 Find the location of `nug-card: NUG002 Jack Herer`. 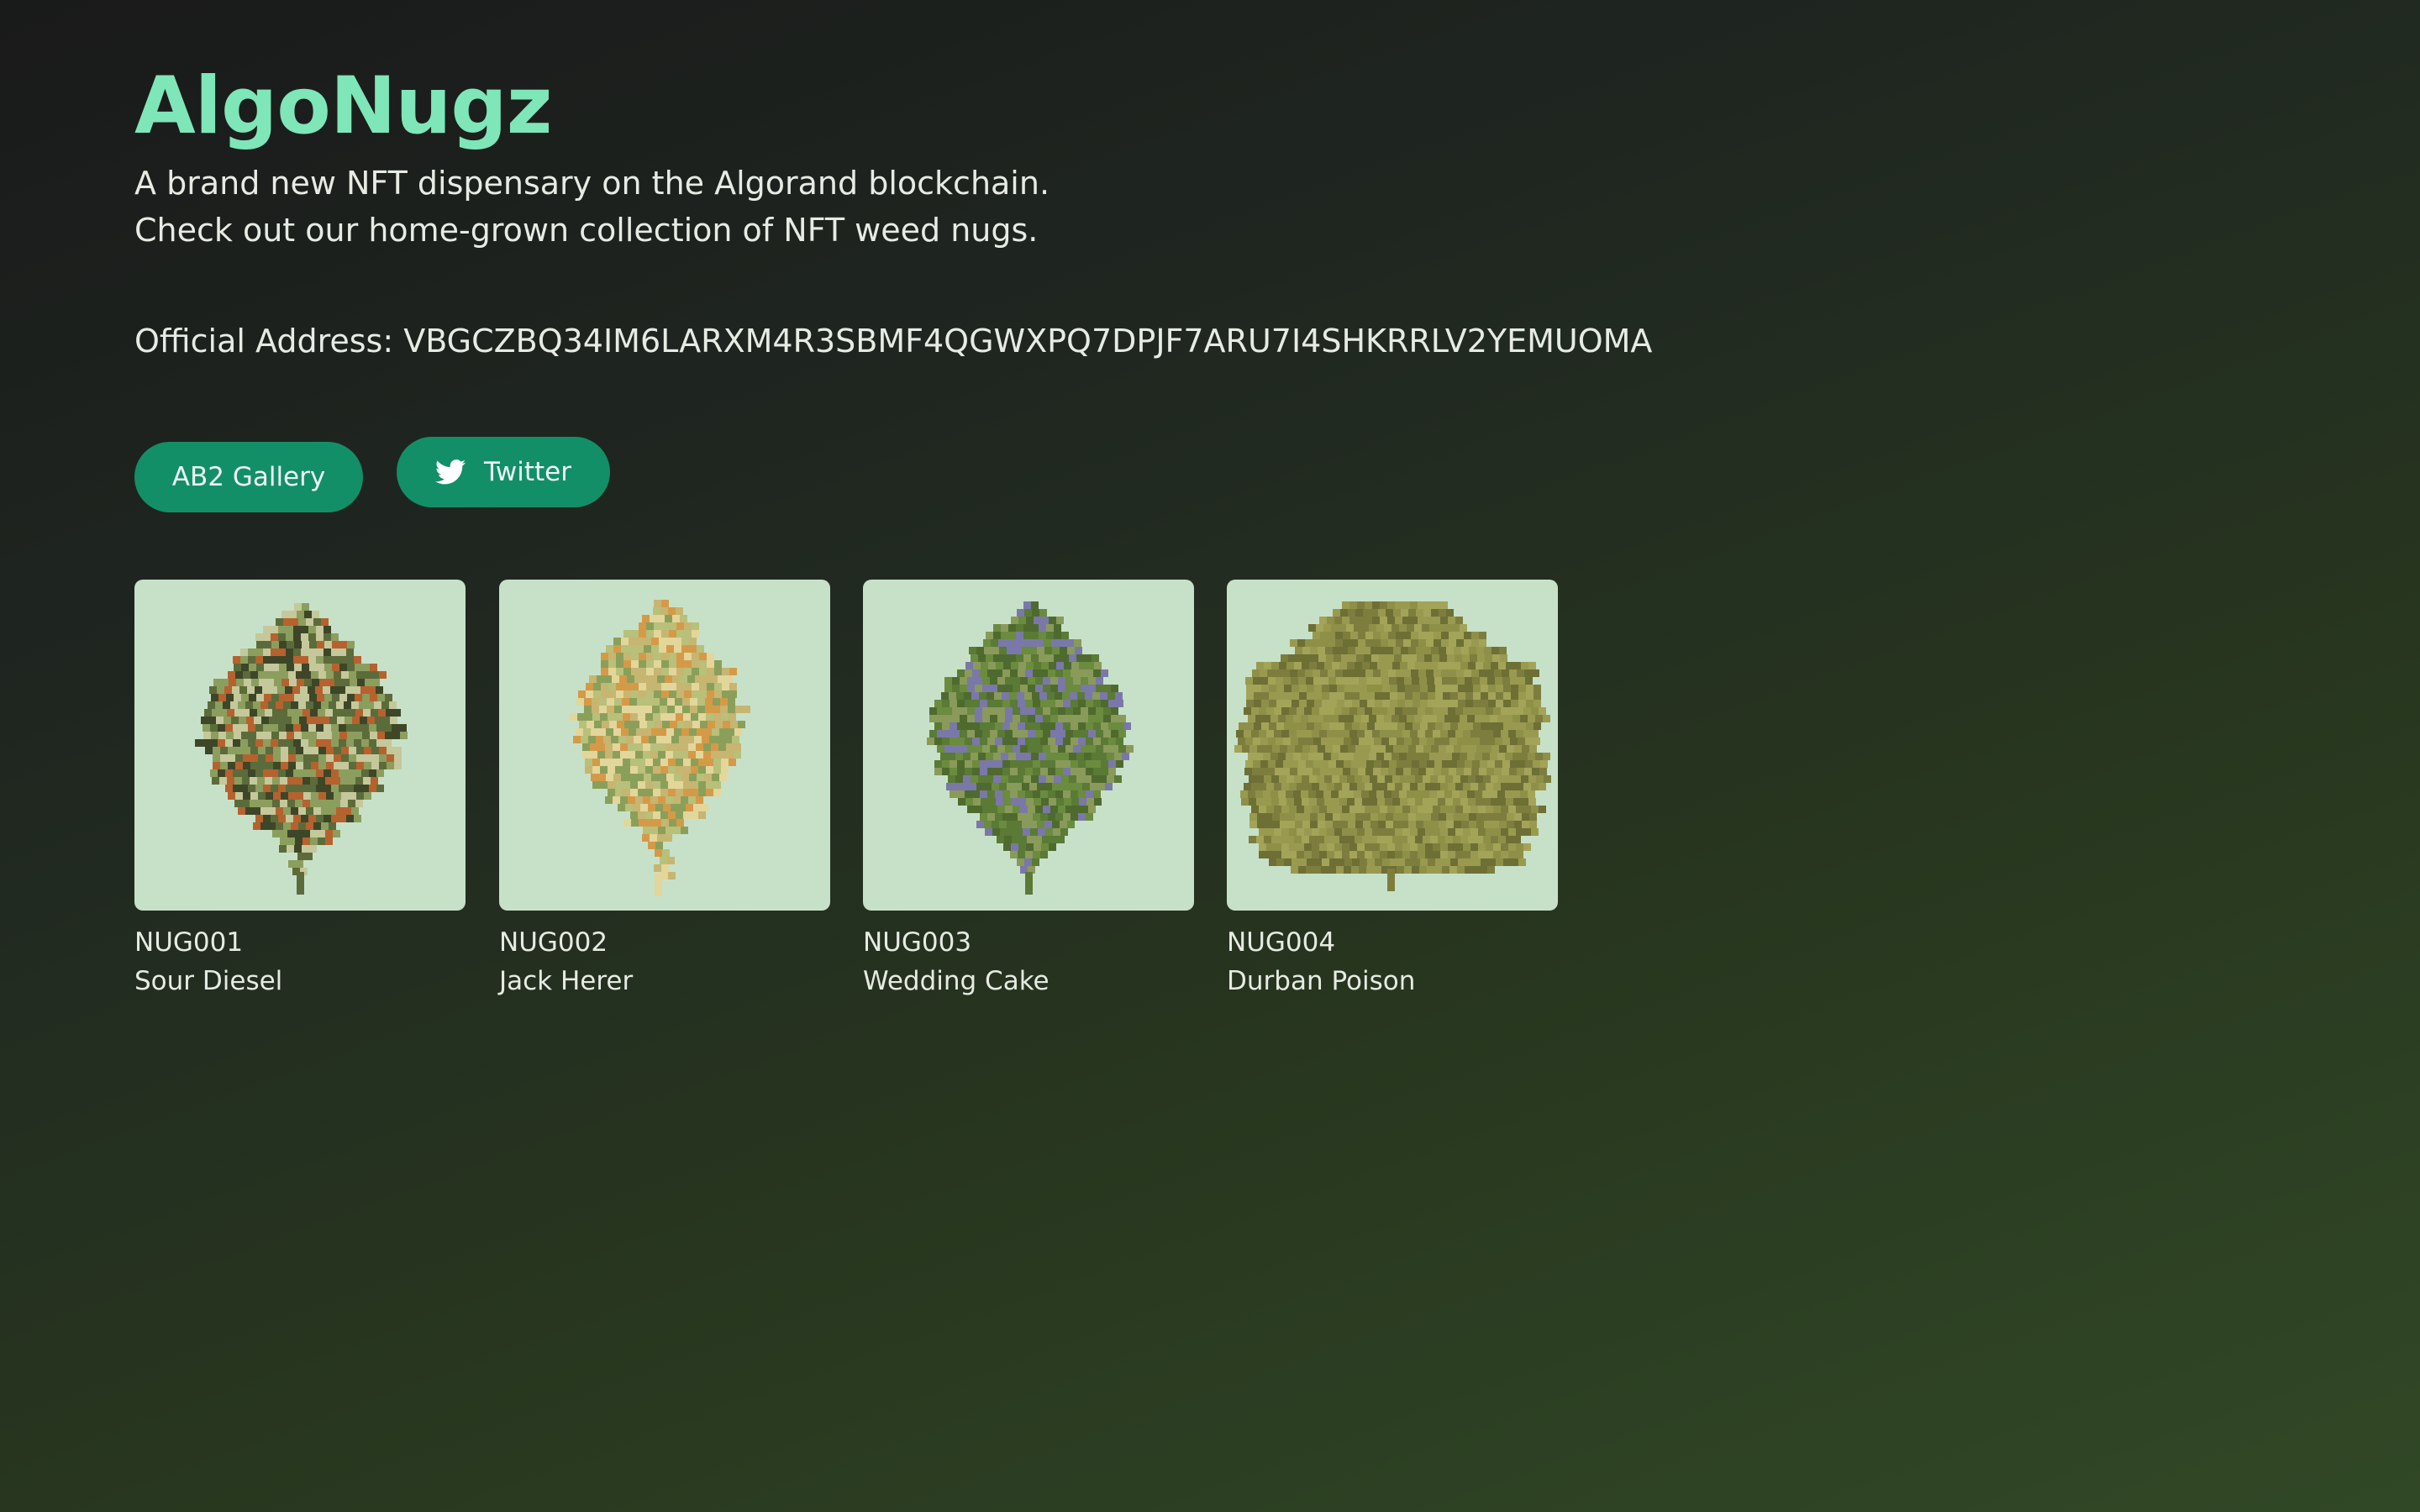

nug-card: NUG002 Jack Herer is located at coordinates (664, 790).